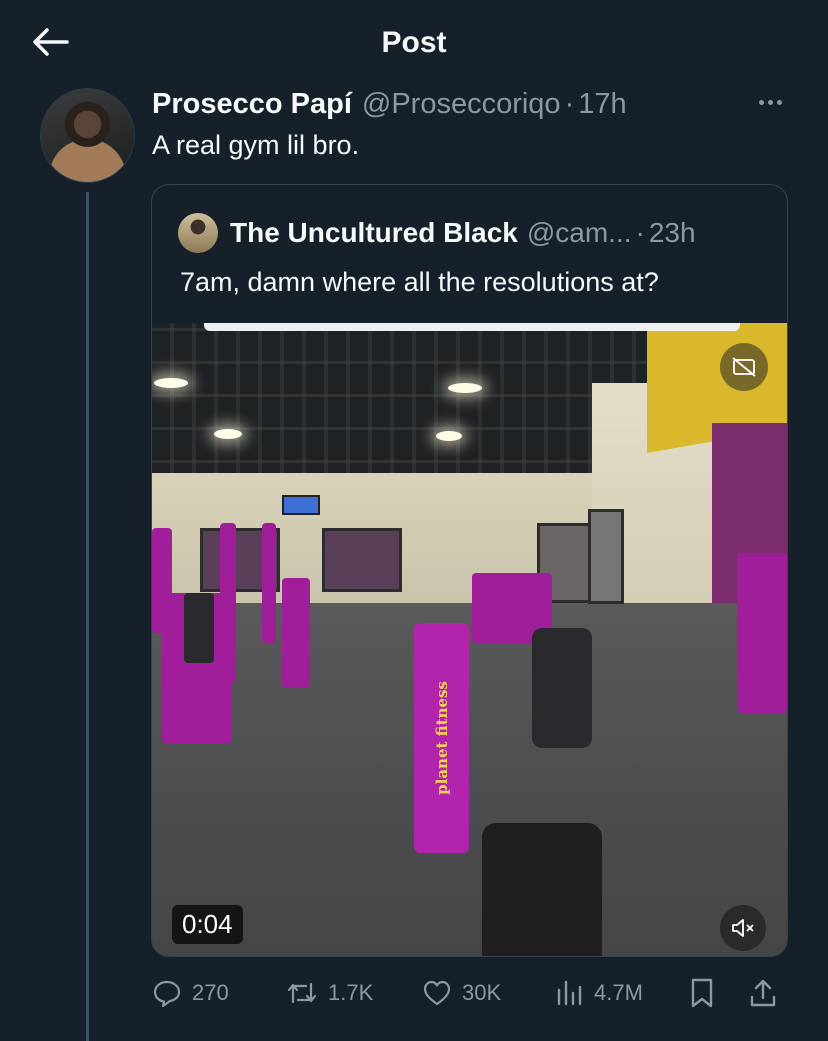  I want to click on view-count: 4.7M, so click(618, 992).